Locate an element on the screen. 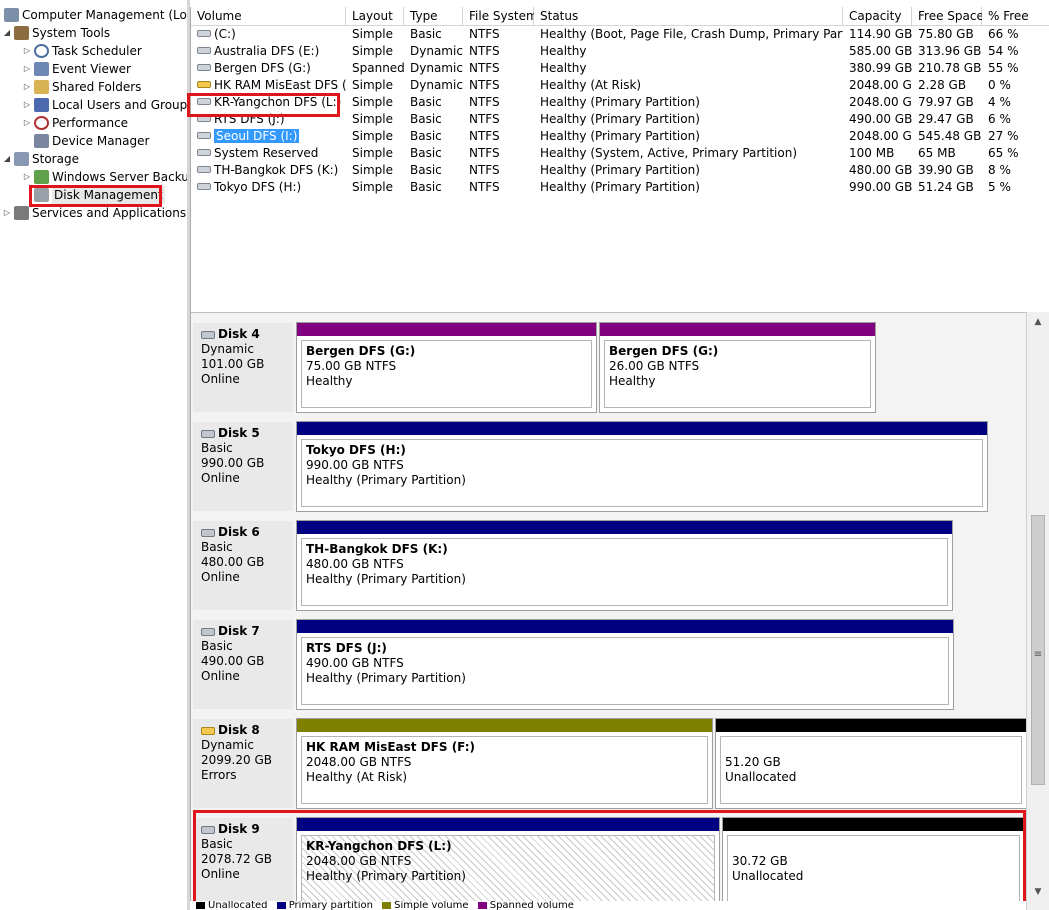  partition-block: Bergen DFS (G:) 75.00 GB NTFS Healthy is located at coordinates (446, 367).